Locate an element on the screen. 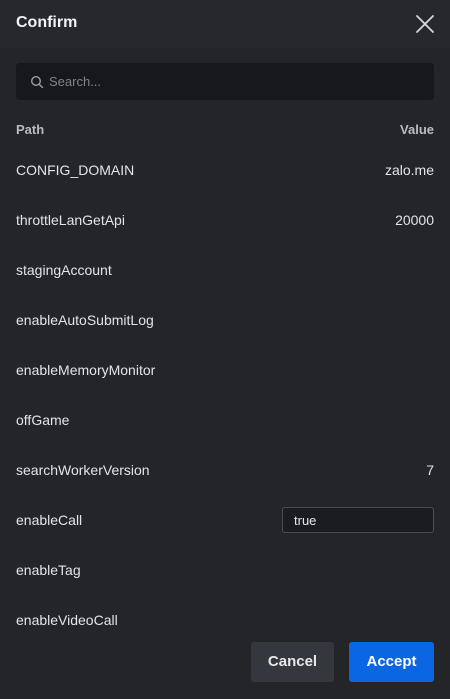  search-box is located at coordinates (225, 81).